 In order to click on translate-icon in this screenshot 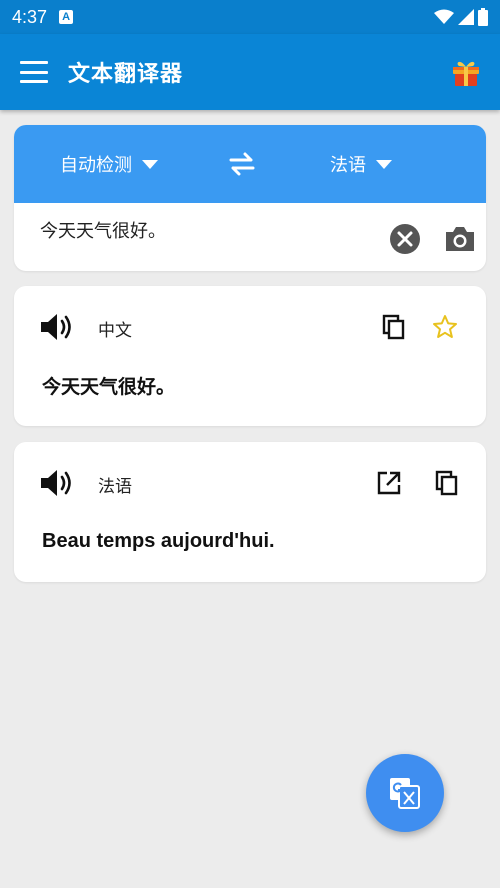, I will do `click(405, 793)`.